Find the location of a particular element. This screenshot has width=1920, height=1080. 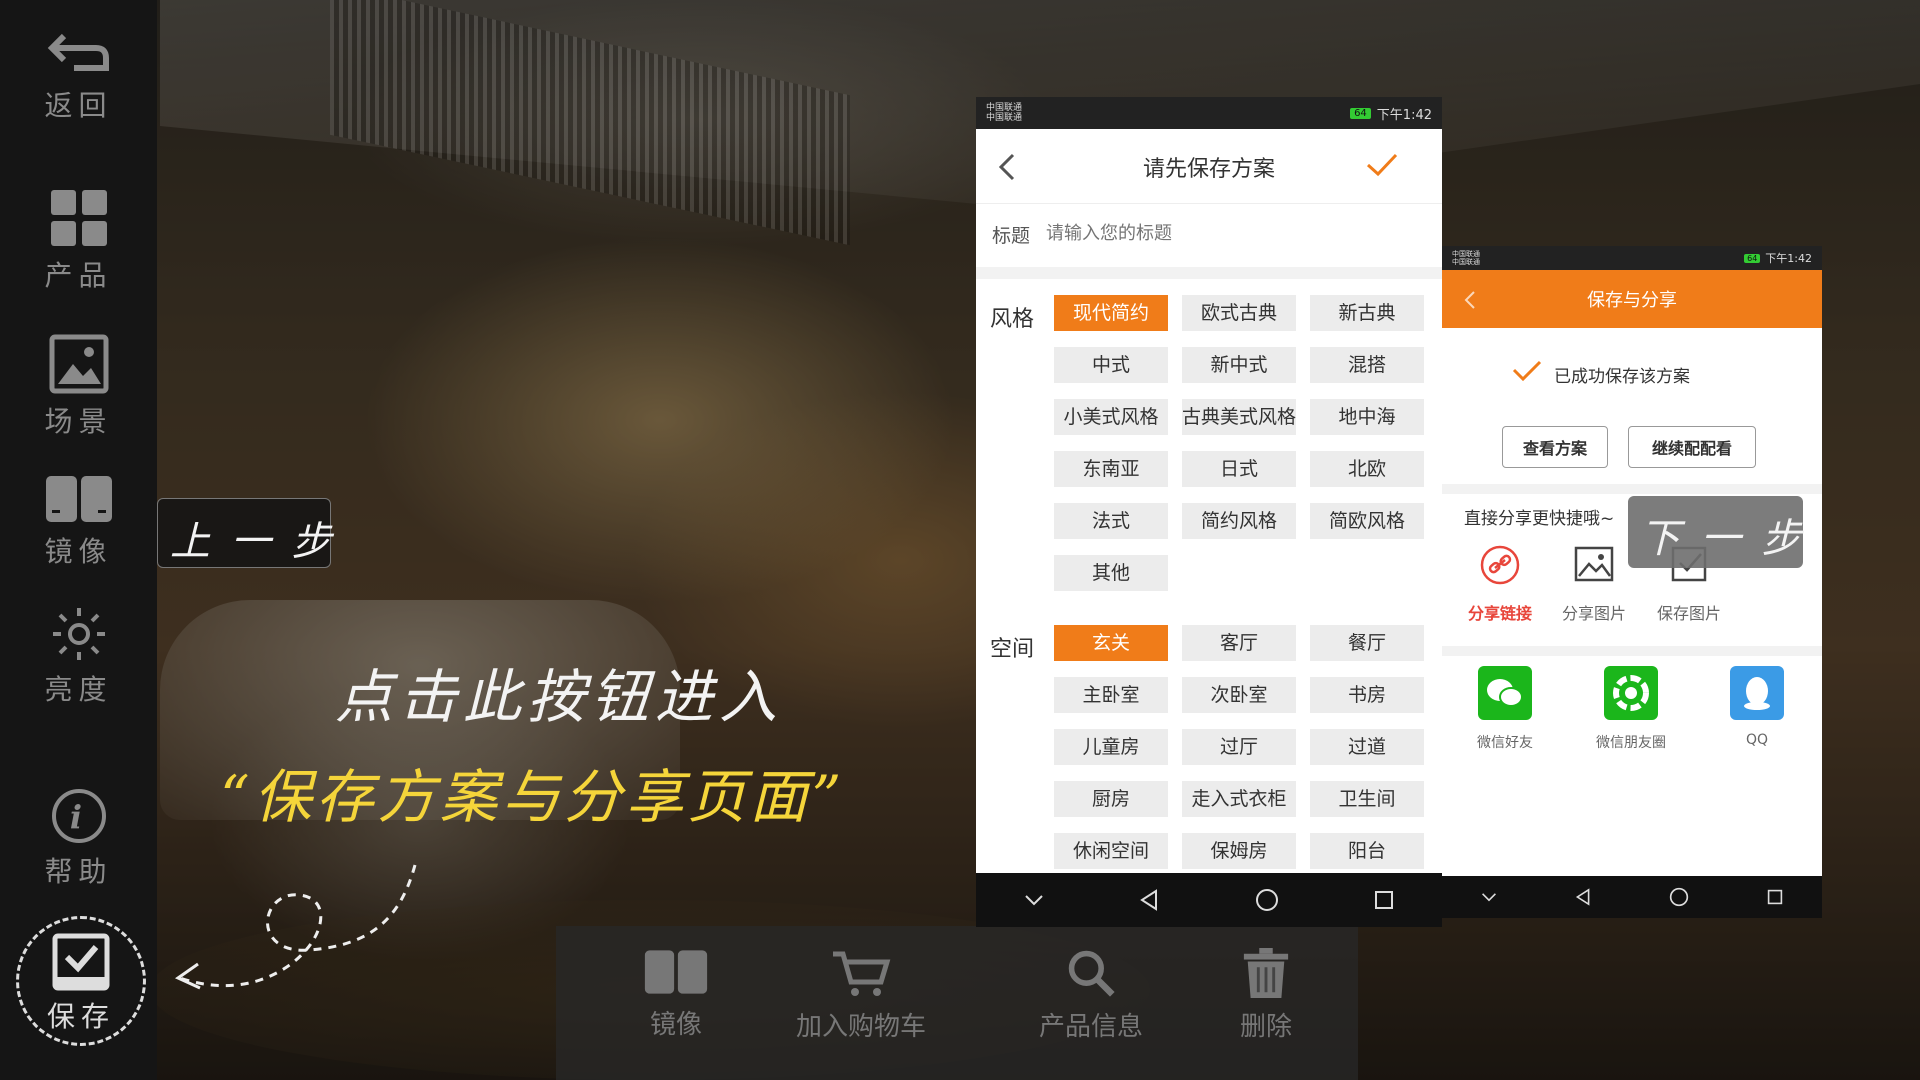

style-chip: 地中海 is located at coordinates (1367, 417).